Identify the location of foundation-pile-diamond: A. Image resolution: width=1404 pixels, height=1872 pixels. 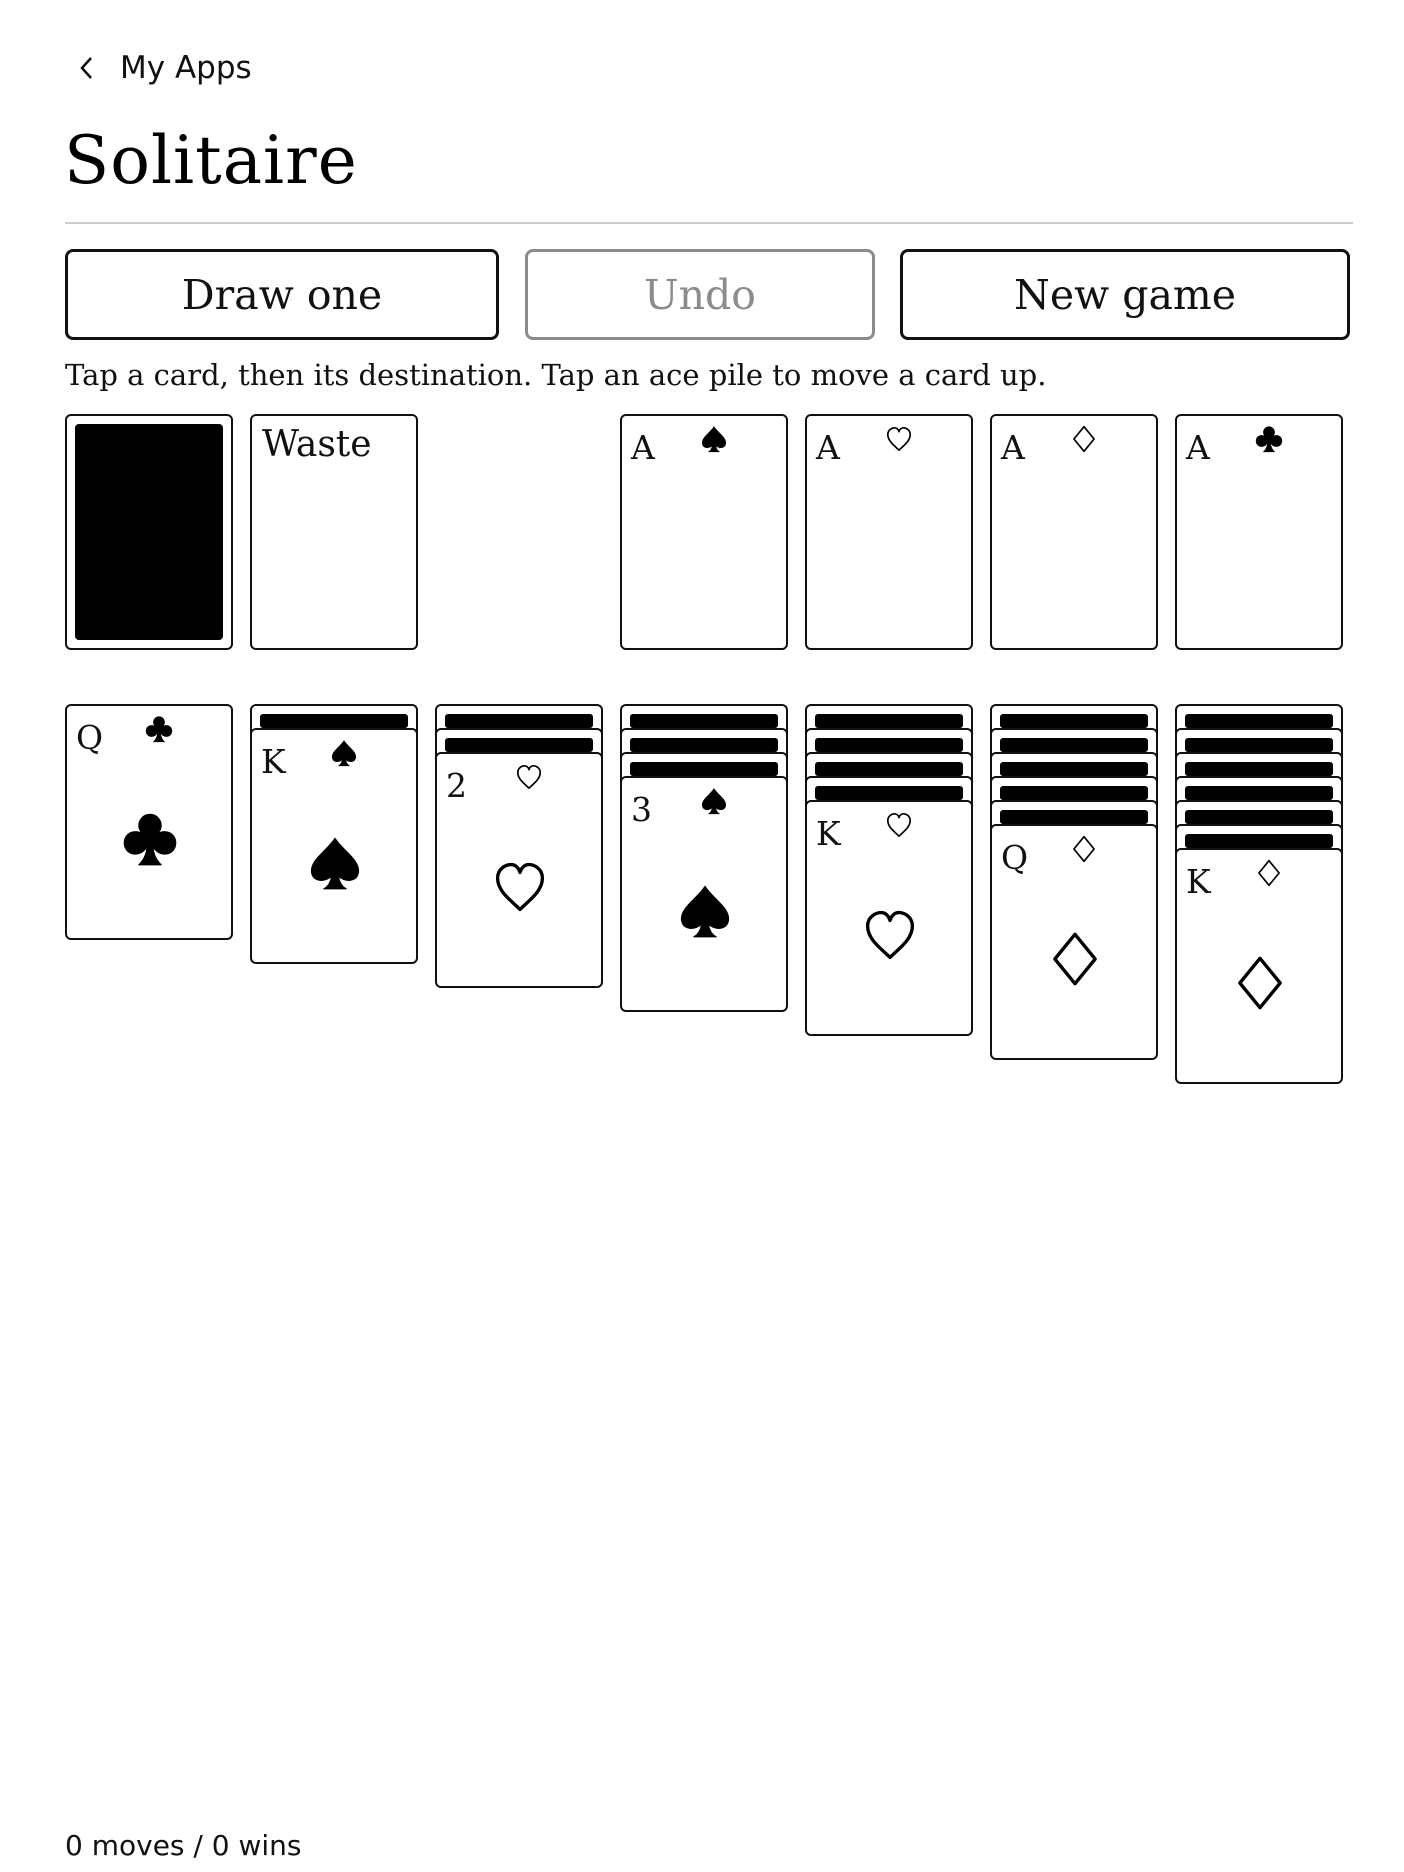
(1074, 532).